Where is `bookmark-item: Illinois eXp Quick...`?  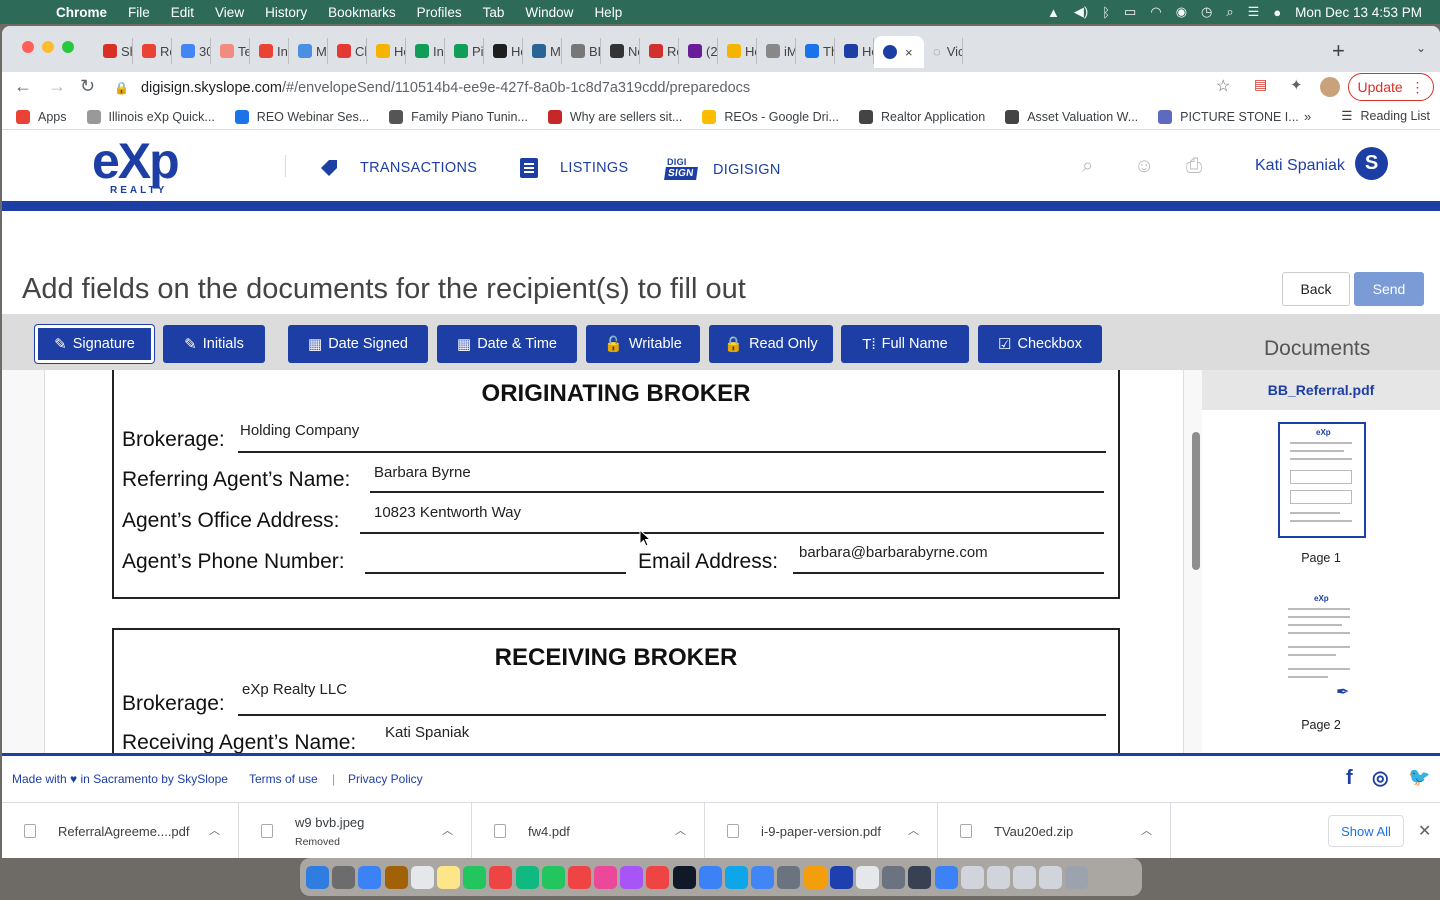 bookmark-item: Illinois eXp Quick... is located at coordinates (150, 116).